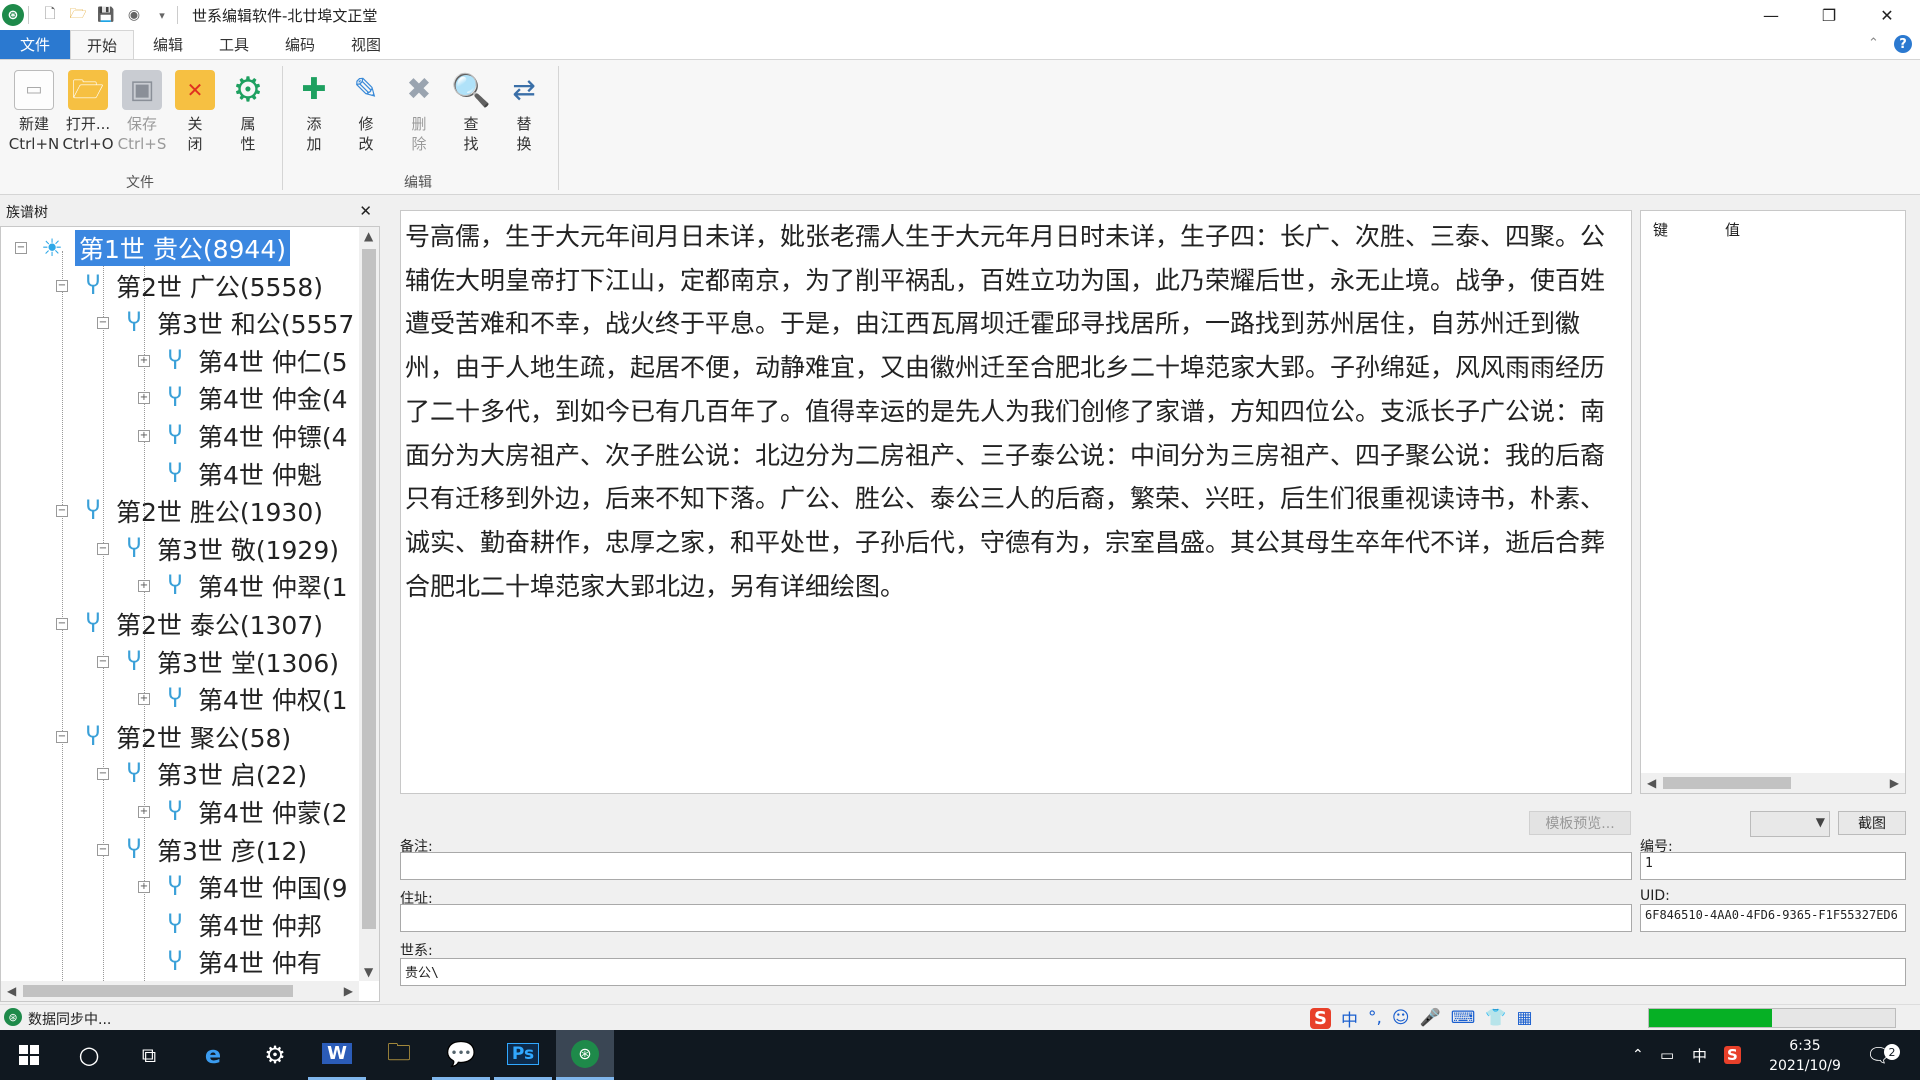 This screenshot has height=1080, width=1920. I want to click on minimize-button: —, so click(1771, 15).